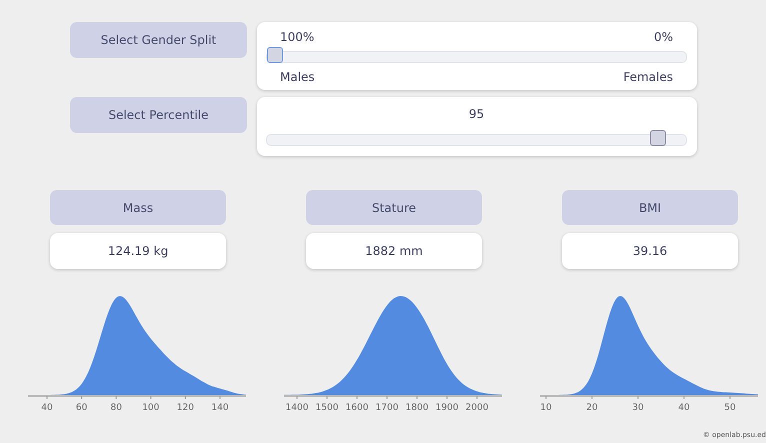 The image size is (766, 443). Describe the element at coordinates (546, 407) in the screenshot. I see `axis-tick-label: 10` at that location.